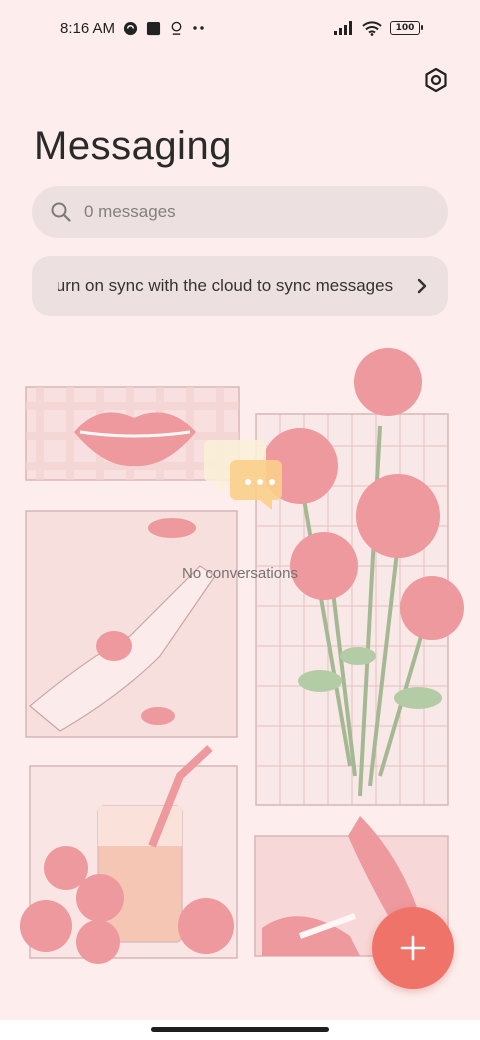 This screenshot has width=480, height=1040. I want to click on status-time: 8:16 AM, so click(88, 28).